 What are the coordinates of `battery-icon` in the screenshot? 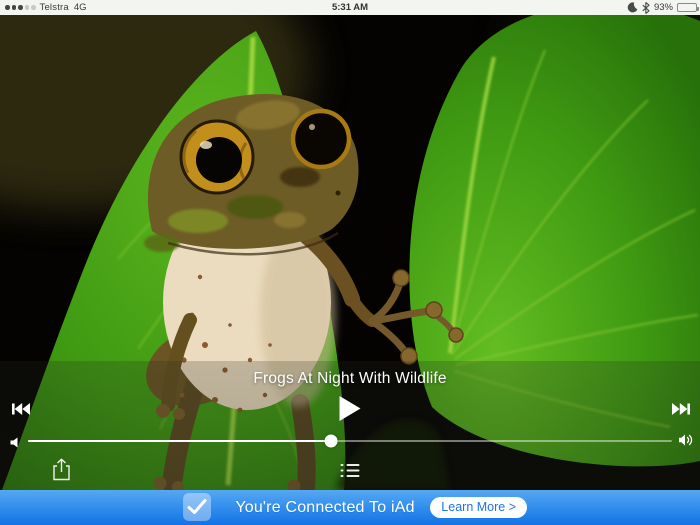 It's located at (688, 7).